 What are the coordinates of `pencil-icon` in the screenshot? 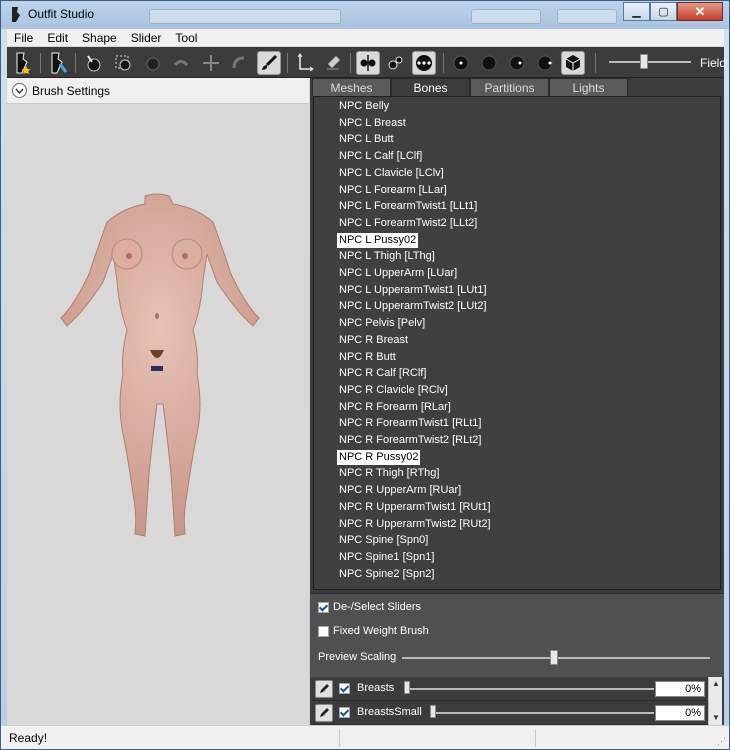 It's located at (324, 688).